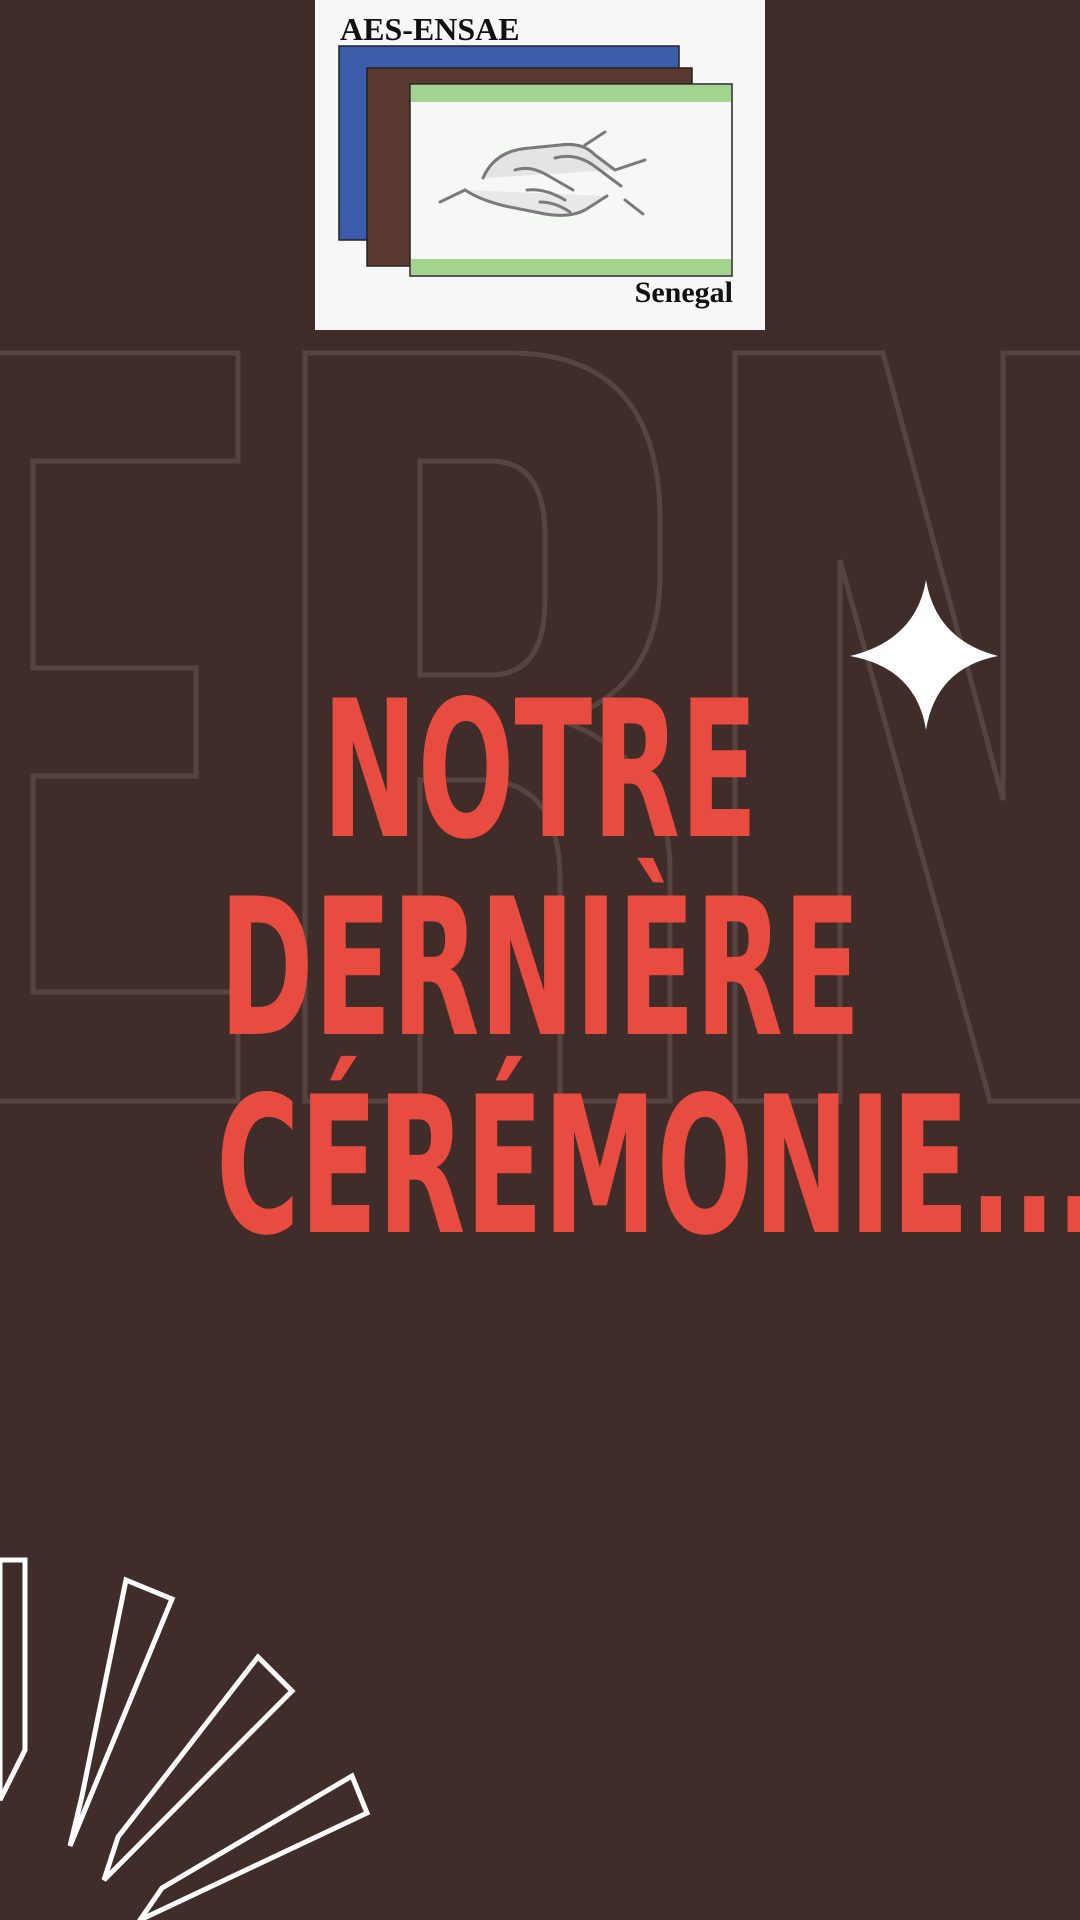  Describe the element at coordinates (571, 267) in the screenshot. I see `logo-green-band-bottom` at that location.